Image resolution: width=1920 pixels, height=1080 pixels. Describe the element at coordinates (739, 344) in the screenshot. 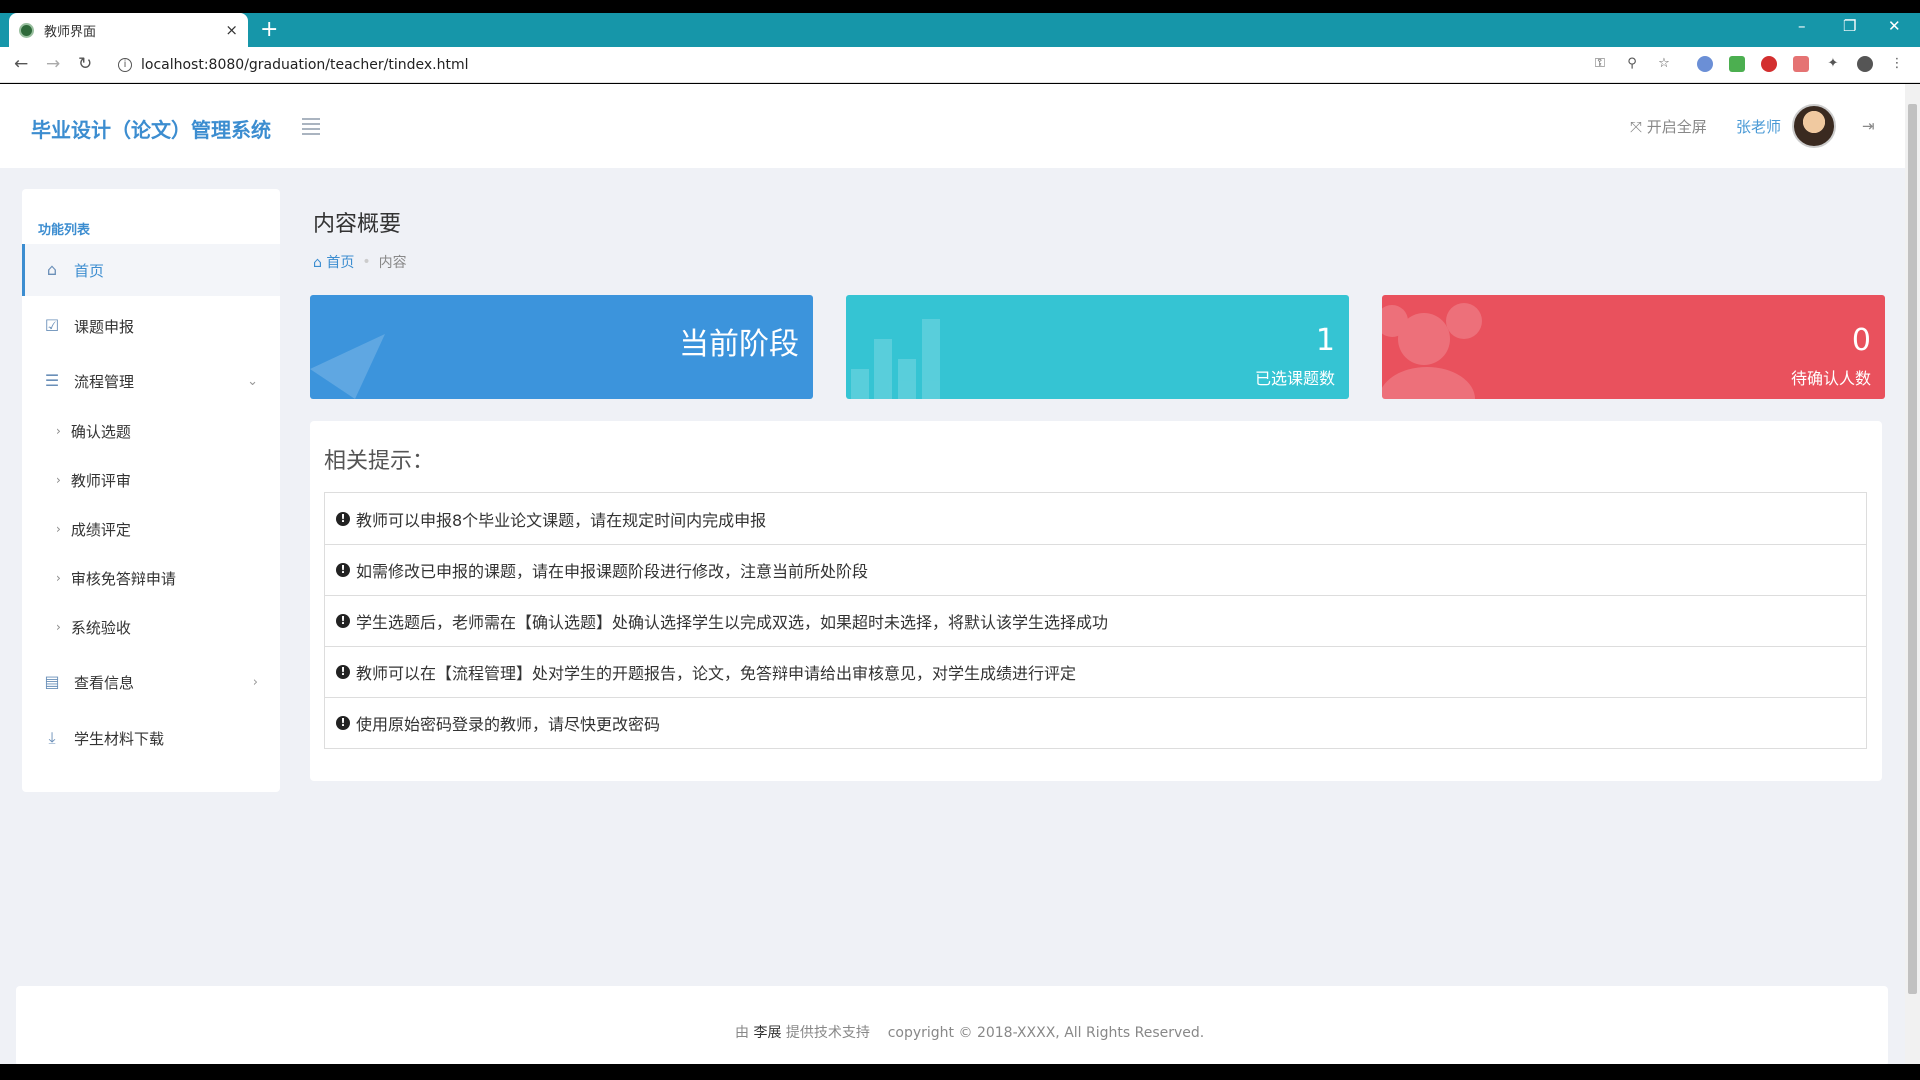

I see `current-stage-label: 当前阶段` at that location.